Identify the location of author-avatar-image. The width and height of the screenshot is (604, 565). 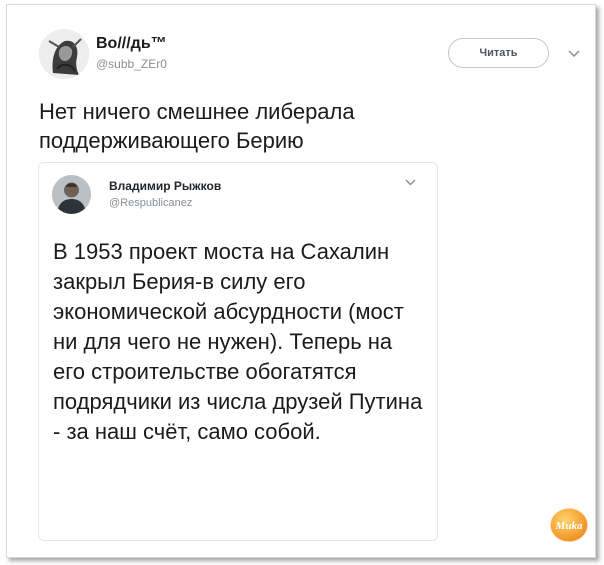
(64, 54).